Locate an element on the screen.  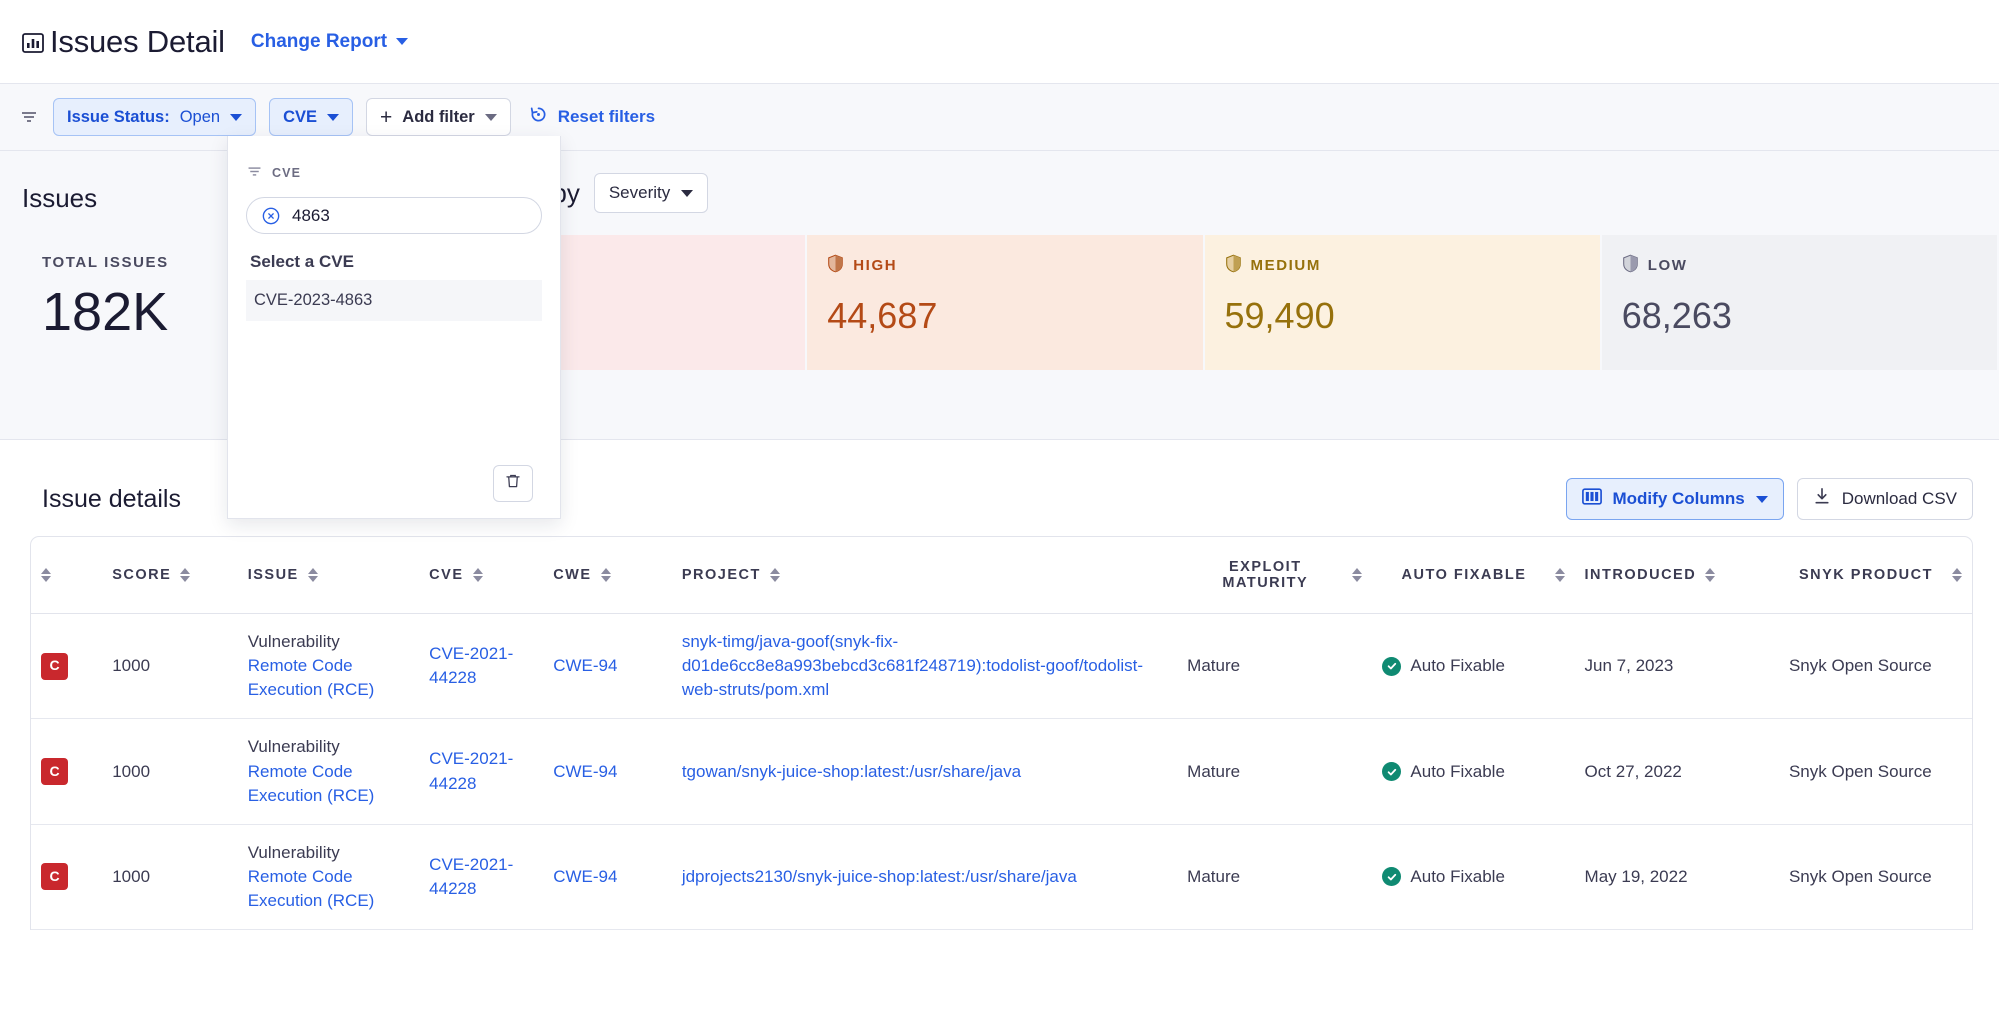
add-filter-button: + Add filter is located at coordinates (438, 117).